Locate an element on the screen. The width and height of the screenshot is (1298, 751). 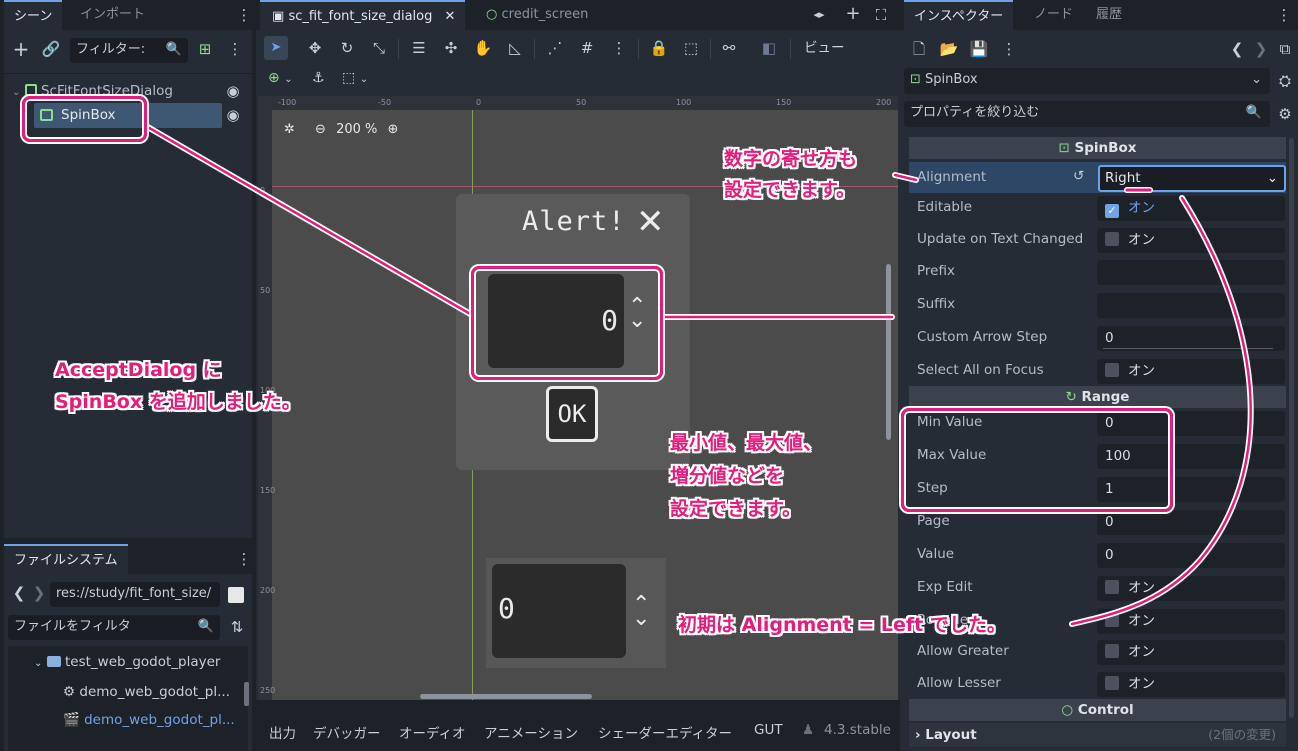
annotation-added-spinbox: AcceptDialog に SpinBox を追加しました。 is located at coordinates (178, 386).